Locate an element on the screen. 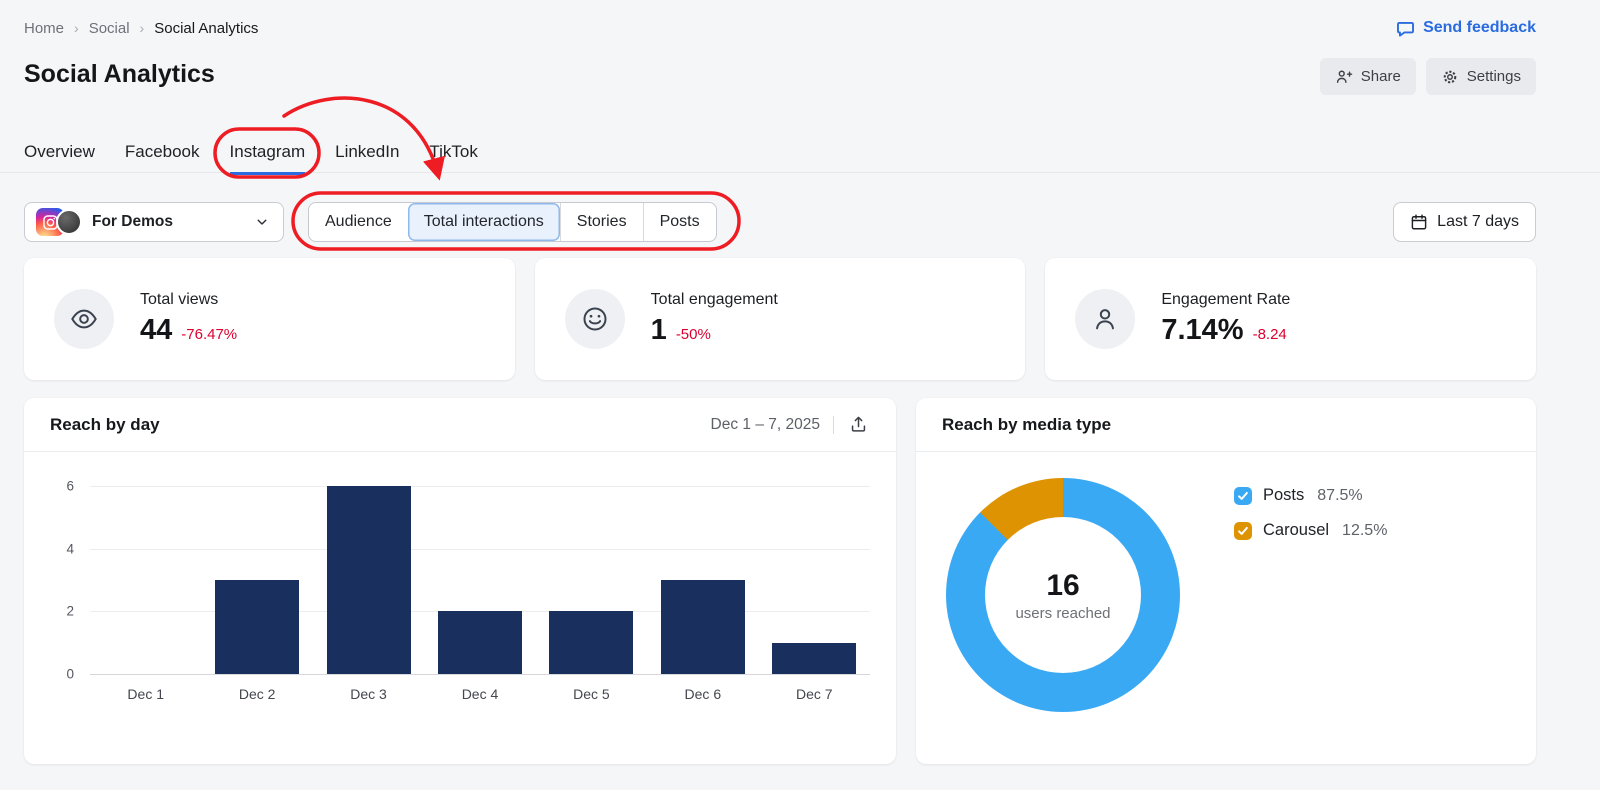 This screenshot has height=805, width=1600. settings-label: Settings is located at coordinates (1493, 76).